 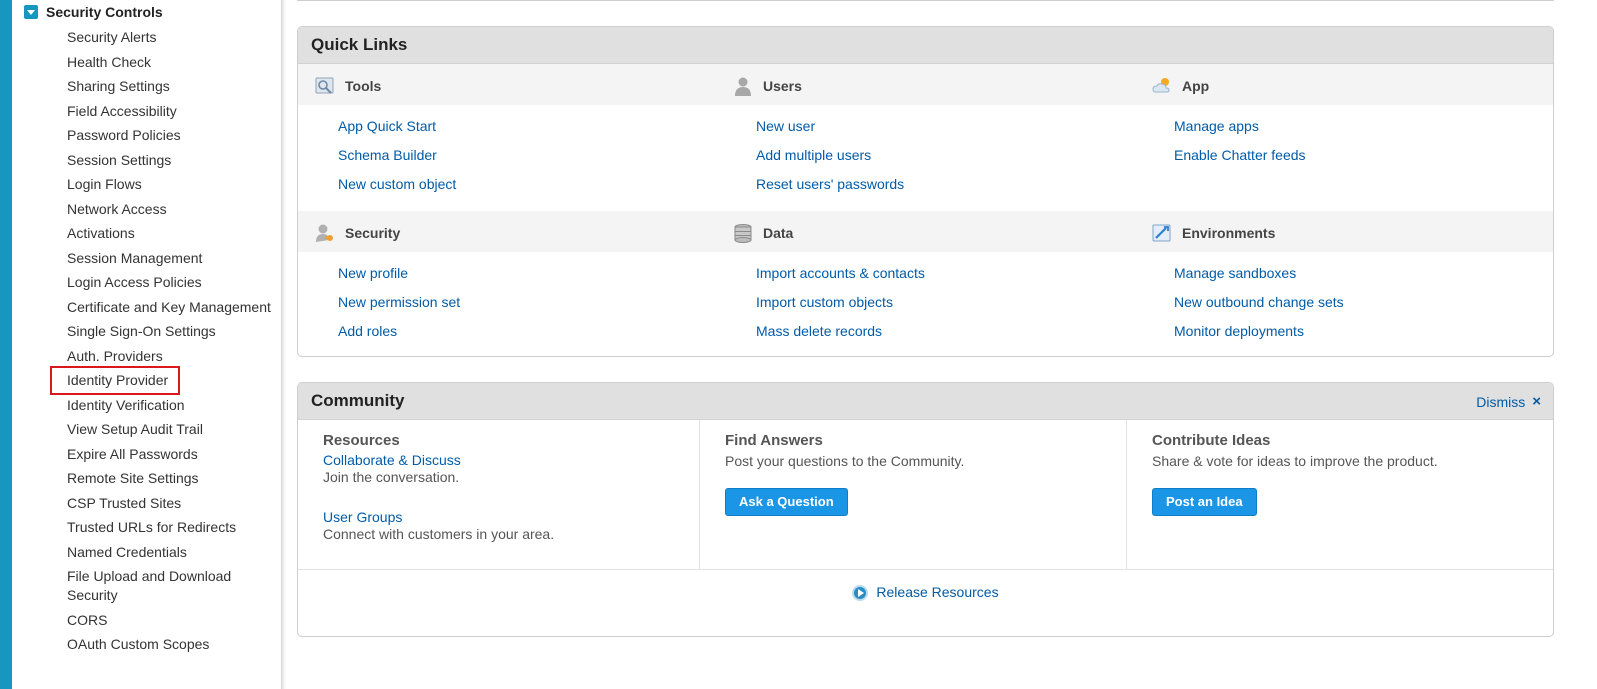 What do you see at coordinates (174, 405) in the screenshot?
I see `sidebar-item-identity-verification: Identity Verification` at bounding box center [174, 405].